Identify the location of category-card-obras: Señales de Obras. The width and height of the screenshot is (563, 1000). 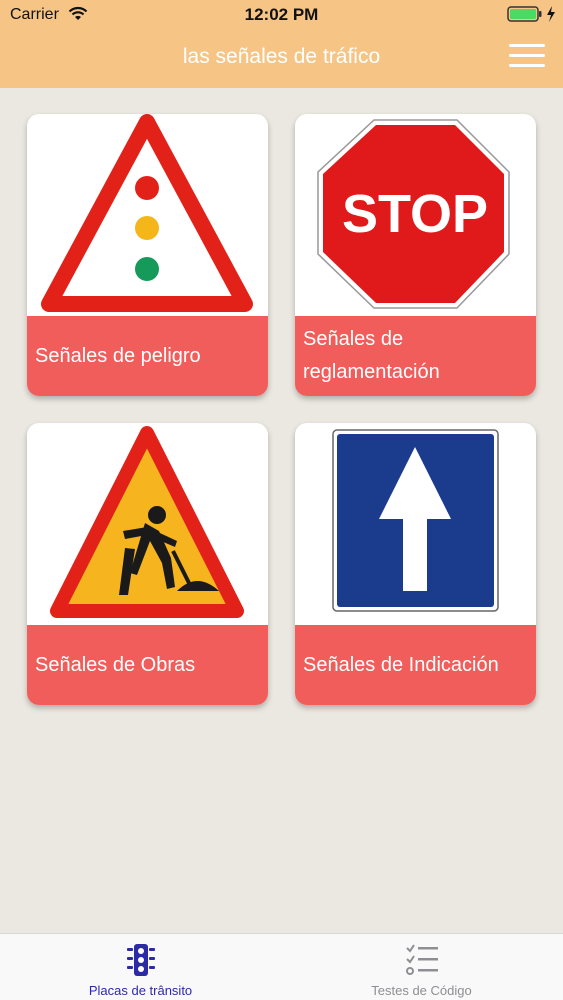
(147, 564).